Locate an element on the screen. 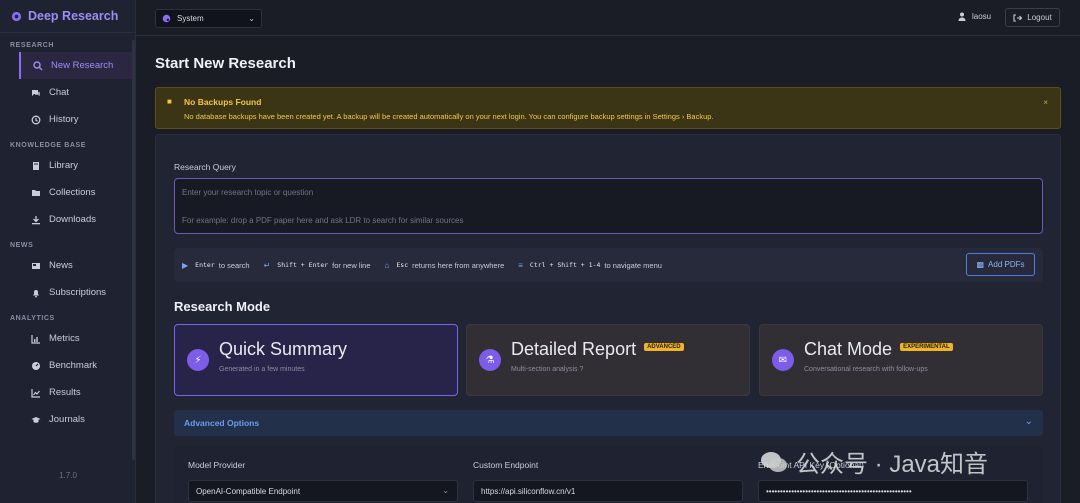 Image resolution: width=1080 pixels, height=503 pixels. mode-title-wrap: Chat Mode EXPERIMENTAL is located at coordinates (878, 349).